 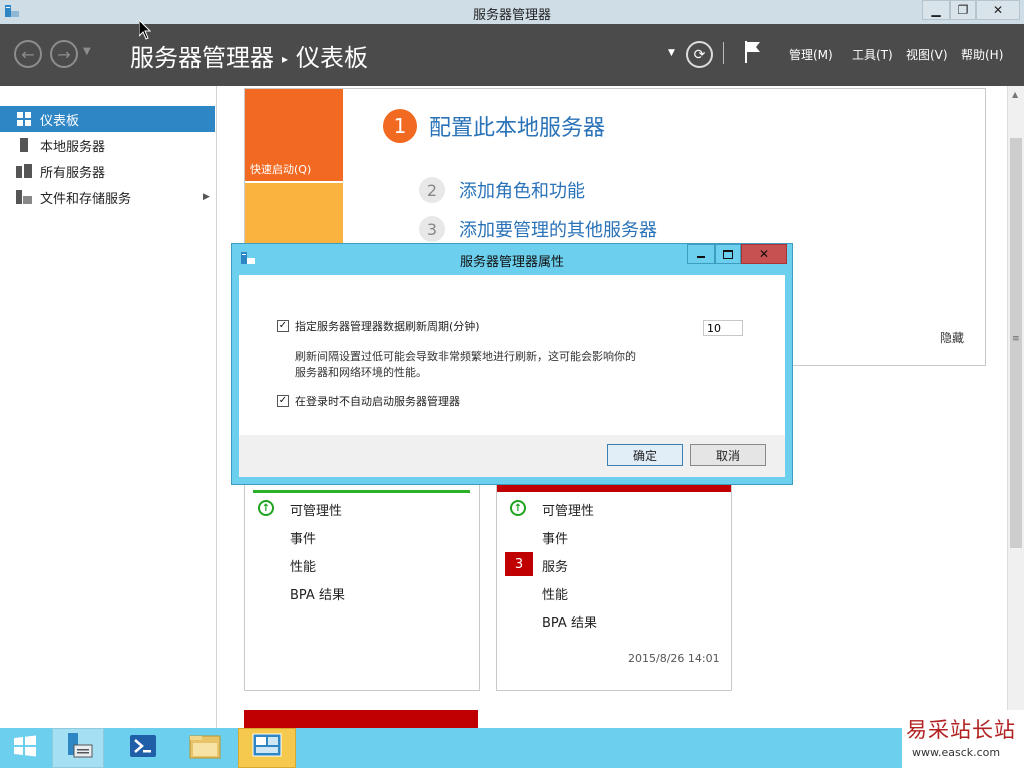 I want to click on services-alert-badge: 3, so click(x=519, y=564).